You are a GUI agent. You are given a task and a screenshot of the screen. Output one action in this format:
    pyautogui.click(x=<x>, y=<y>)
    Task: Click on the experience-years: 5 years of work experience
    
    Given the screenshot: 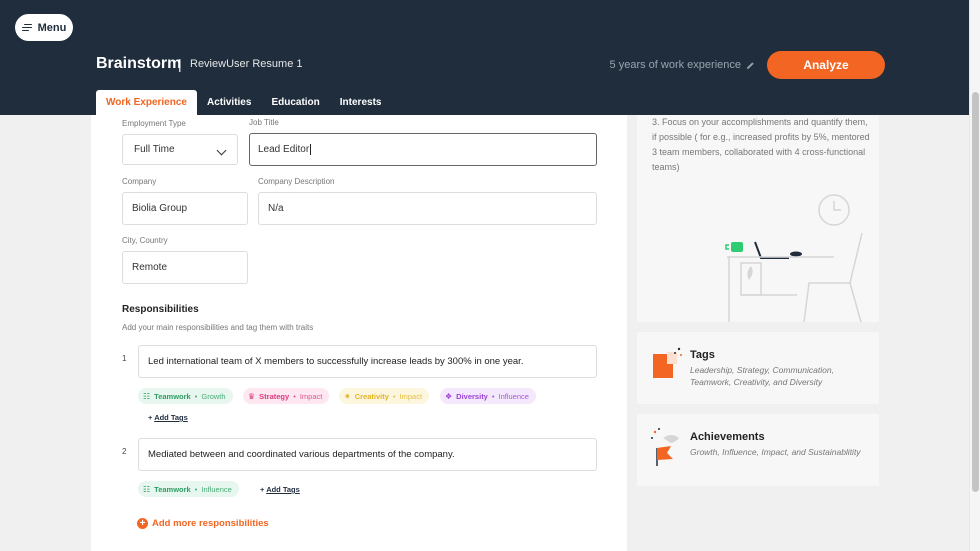 What is the action you would take?
    pyautogui.click(x=682, y=65)
    